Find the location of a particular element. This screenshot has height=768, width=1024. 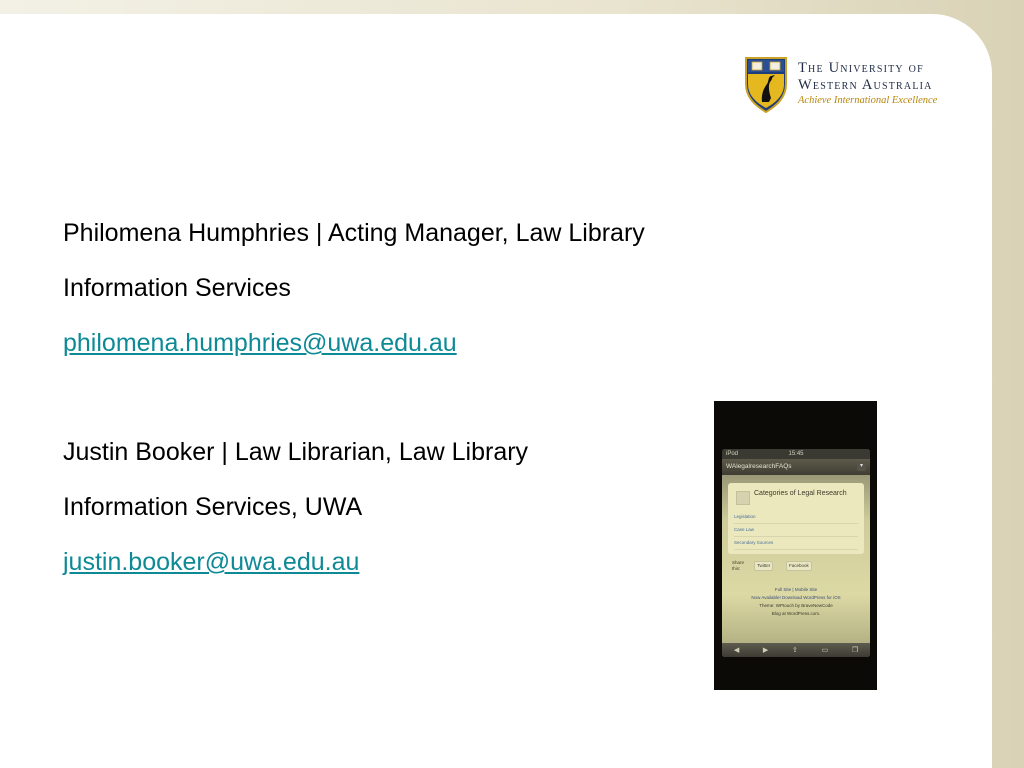

phone-site-title: WAlegalresearchFAQs is located at coordinates (759, 466).